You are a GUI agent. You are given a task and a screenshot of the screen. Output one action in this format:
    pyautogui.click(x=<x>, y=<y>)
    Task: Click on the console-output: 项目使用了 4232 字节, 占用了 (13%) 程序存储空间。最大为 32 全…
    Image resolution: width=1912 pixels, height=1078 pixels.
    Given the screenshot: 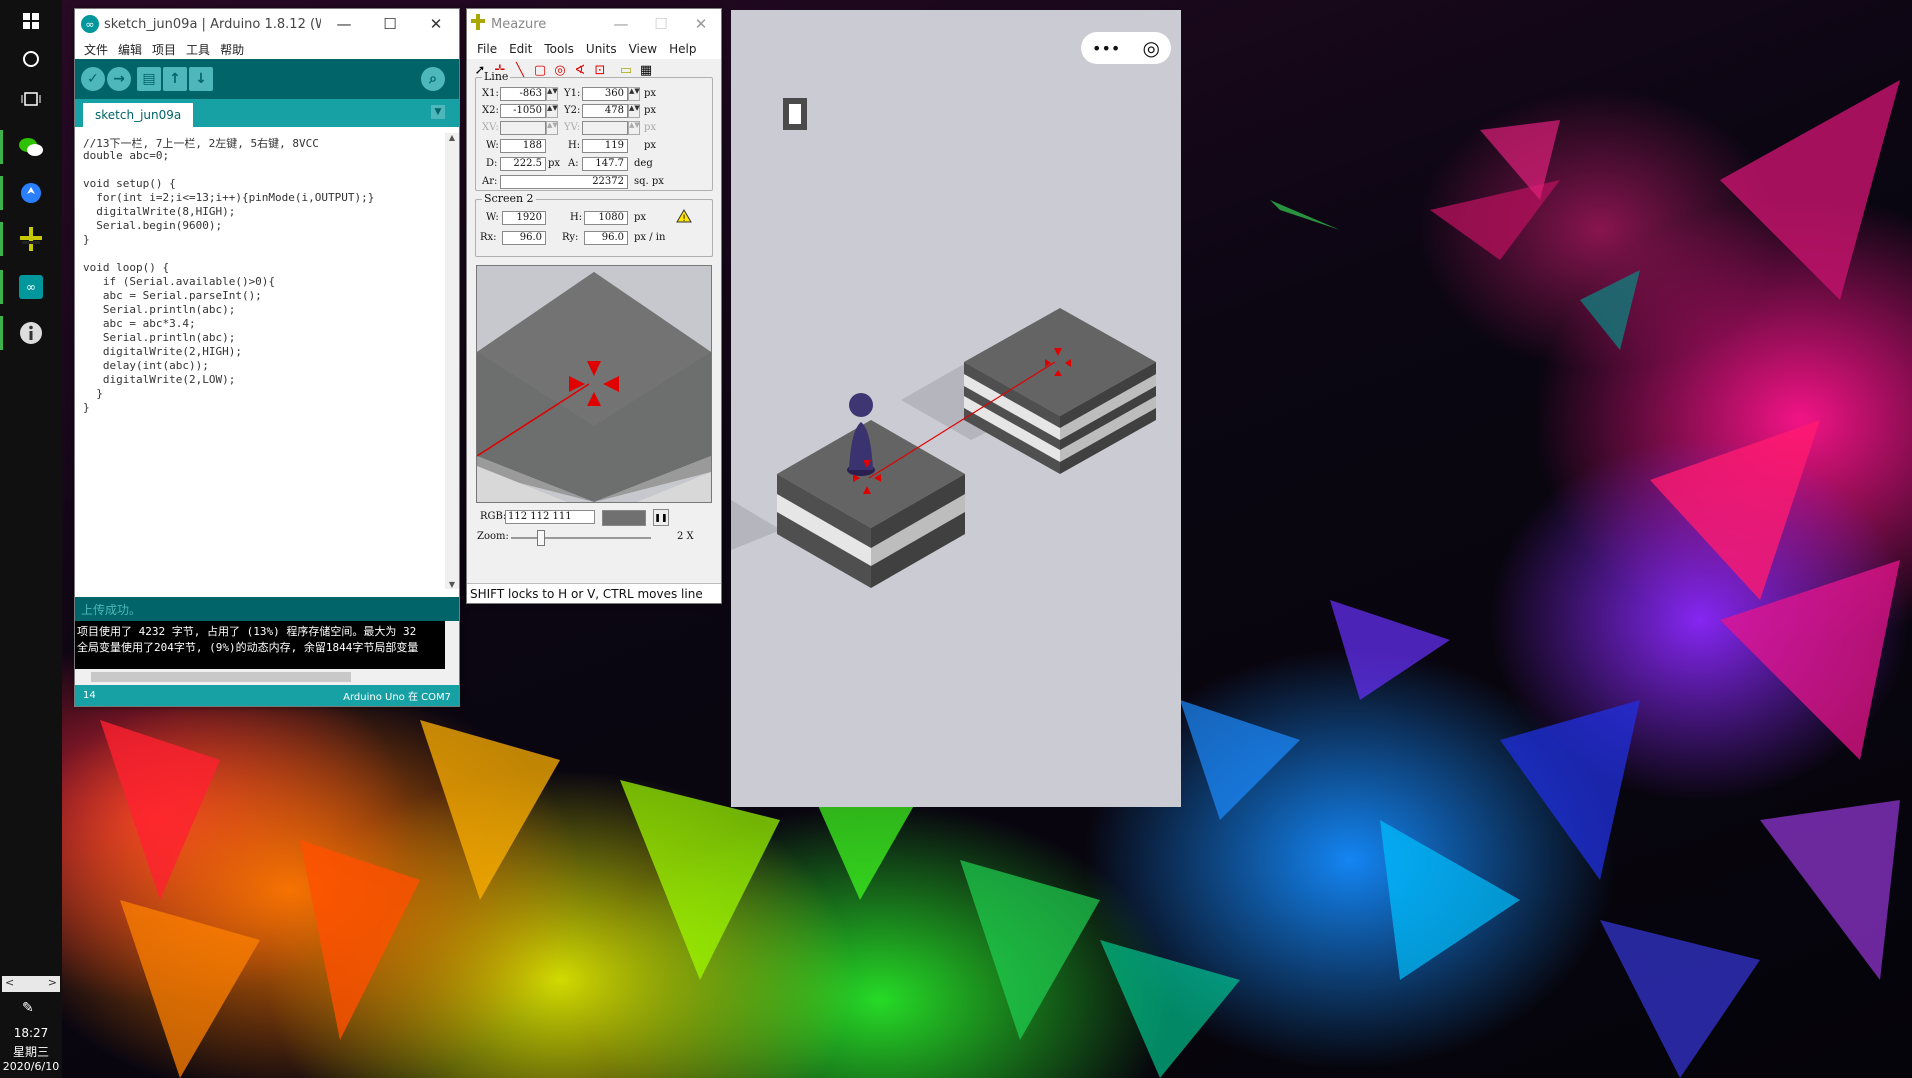 What is the action you would take?
    pyautogui.click(x=260, y=645)
    